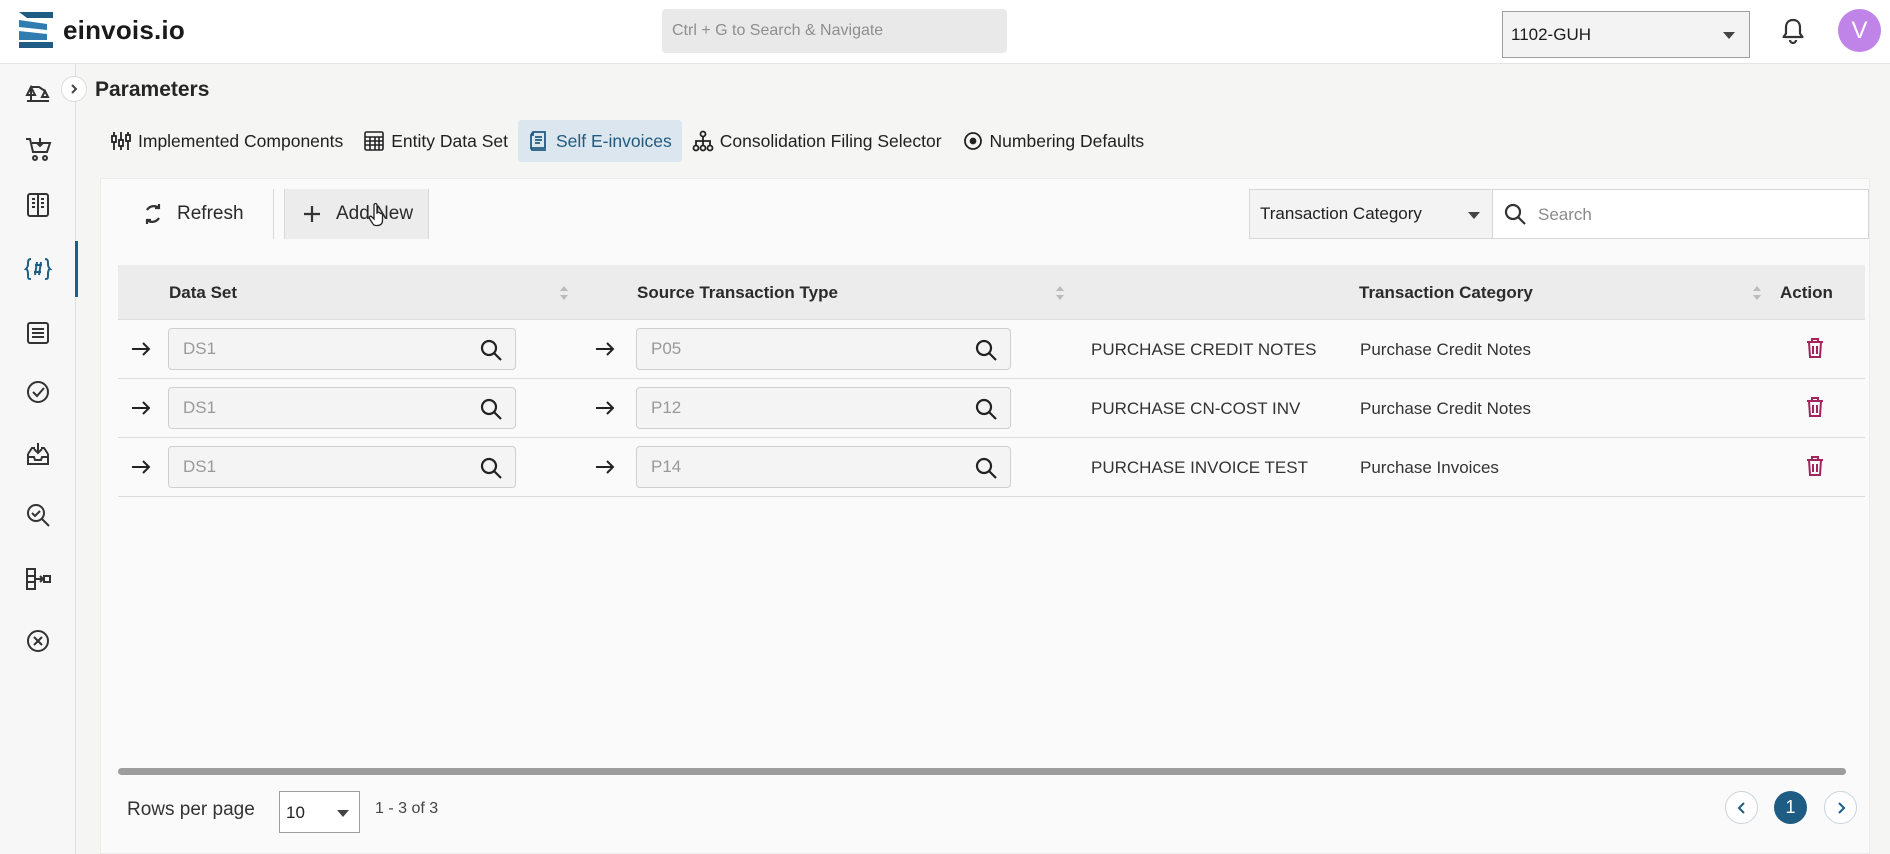 The height and width of the screenshot is (854, 1890). I want to click on filter-bar: Transaction Category, so click(1559, 214).